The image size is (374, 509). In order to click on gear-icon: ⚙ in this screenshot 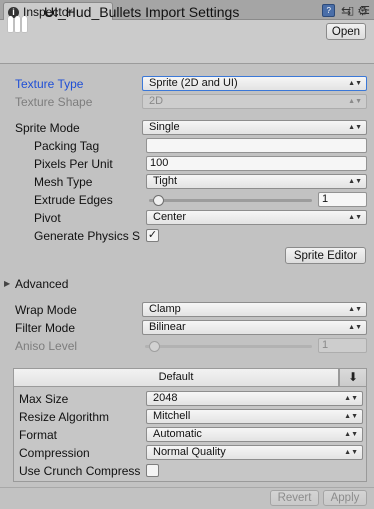, I will do `click(362, 11)`.